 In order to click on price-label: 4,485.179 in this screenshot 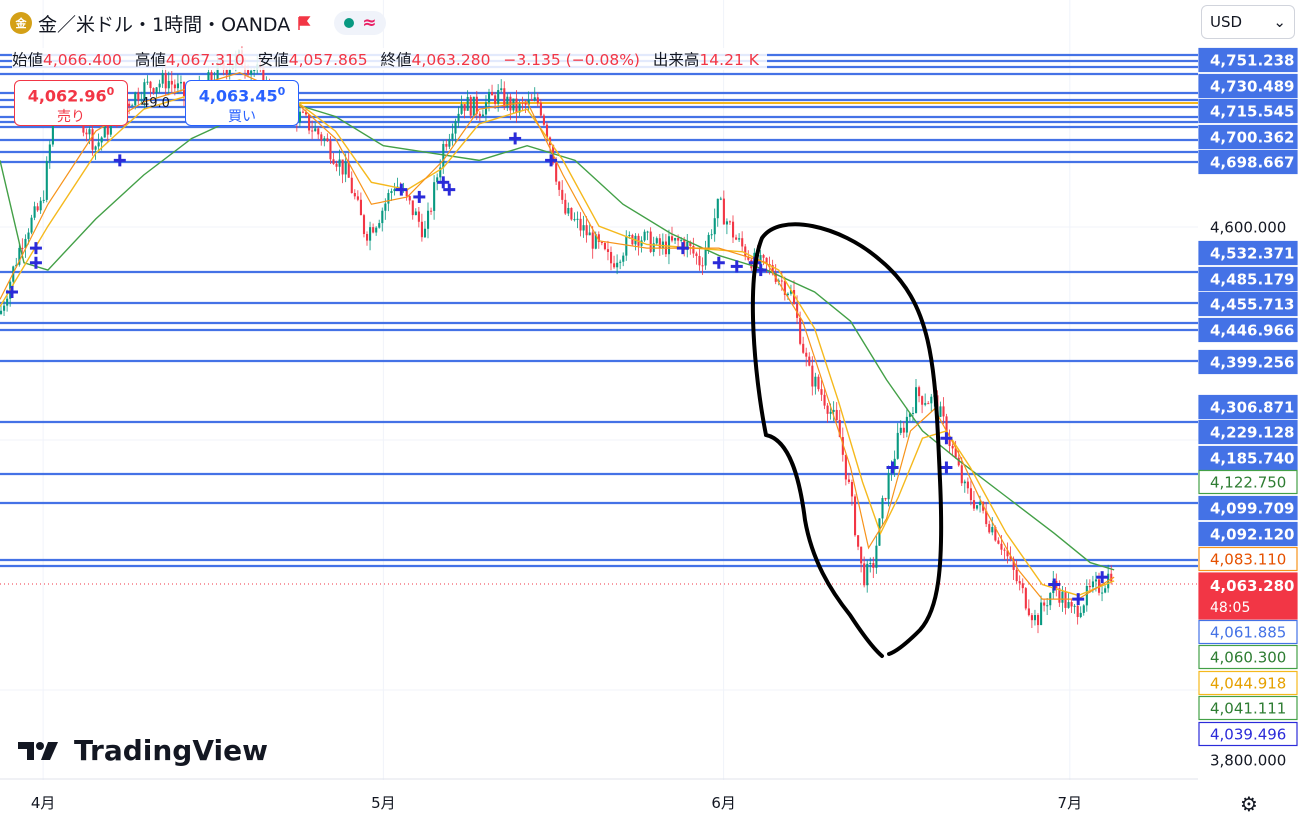, I will do `click(1248, 279)`.